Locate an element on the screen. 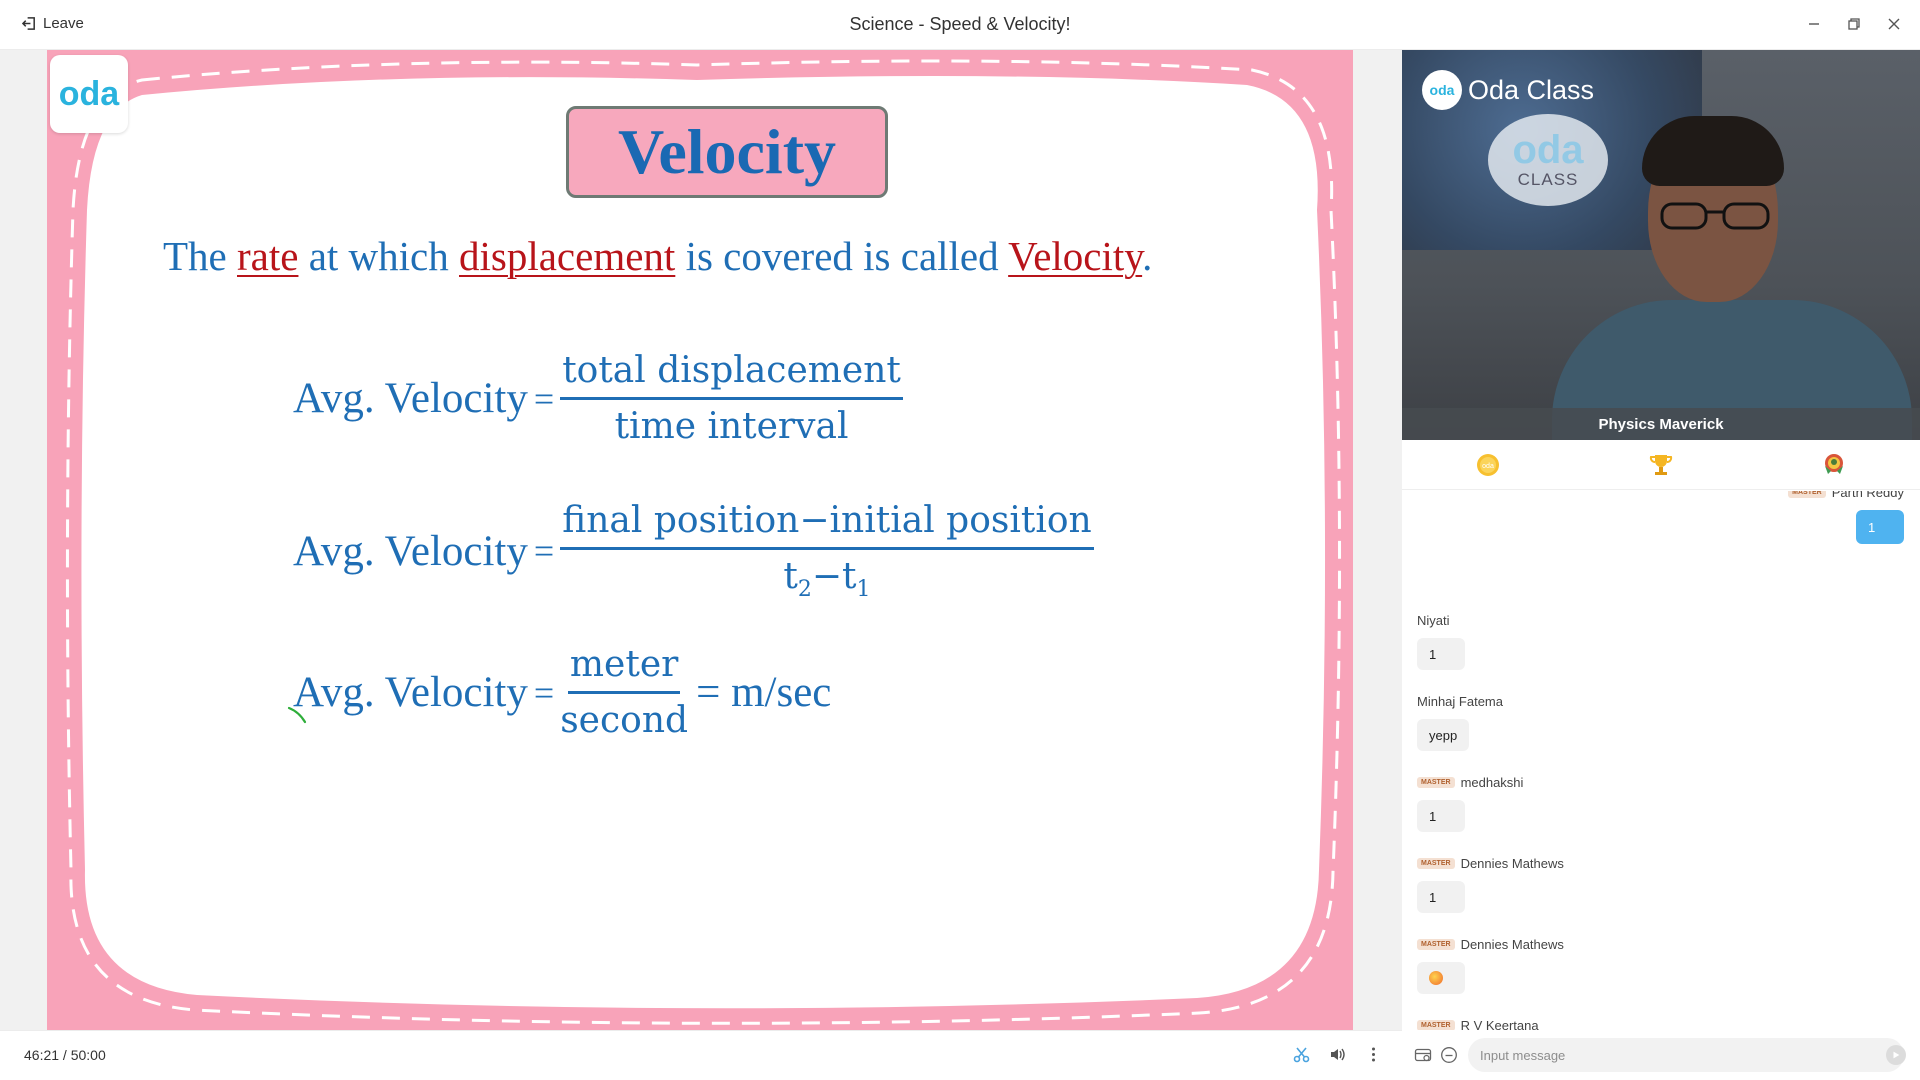 The height and width of the screenshot is (1080, 1920). window-controls is located at coordinates (1854, 24).